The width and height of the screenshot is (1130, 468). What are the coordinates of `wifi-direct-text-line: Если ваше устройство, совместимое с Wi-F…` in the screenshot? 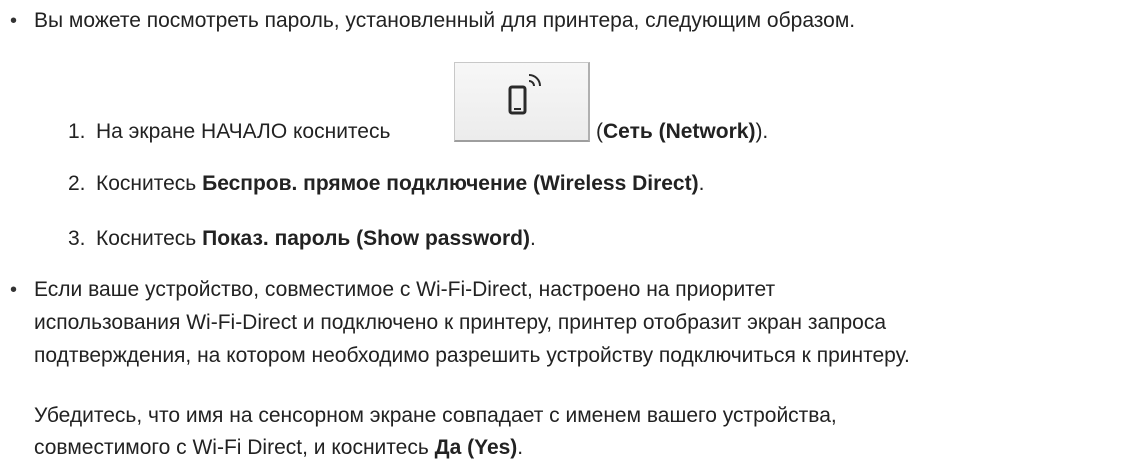 It's located at (405, 289).